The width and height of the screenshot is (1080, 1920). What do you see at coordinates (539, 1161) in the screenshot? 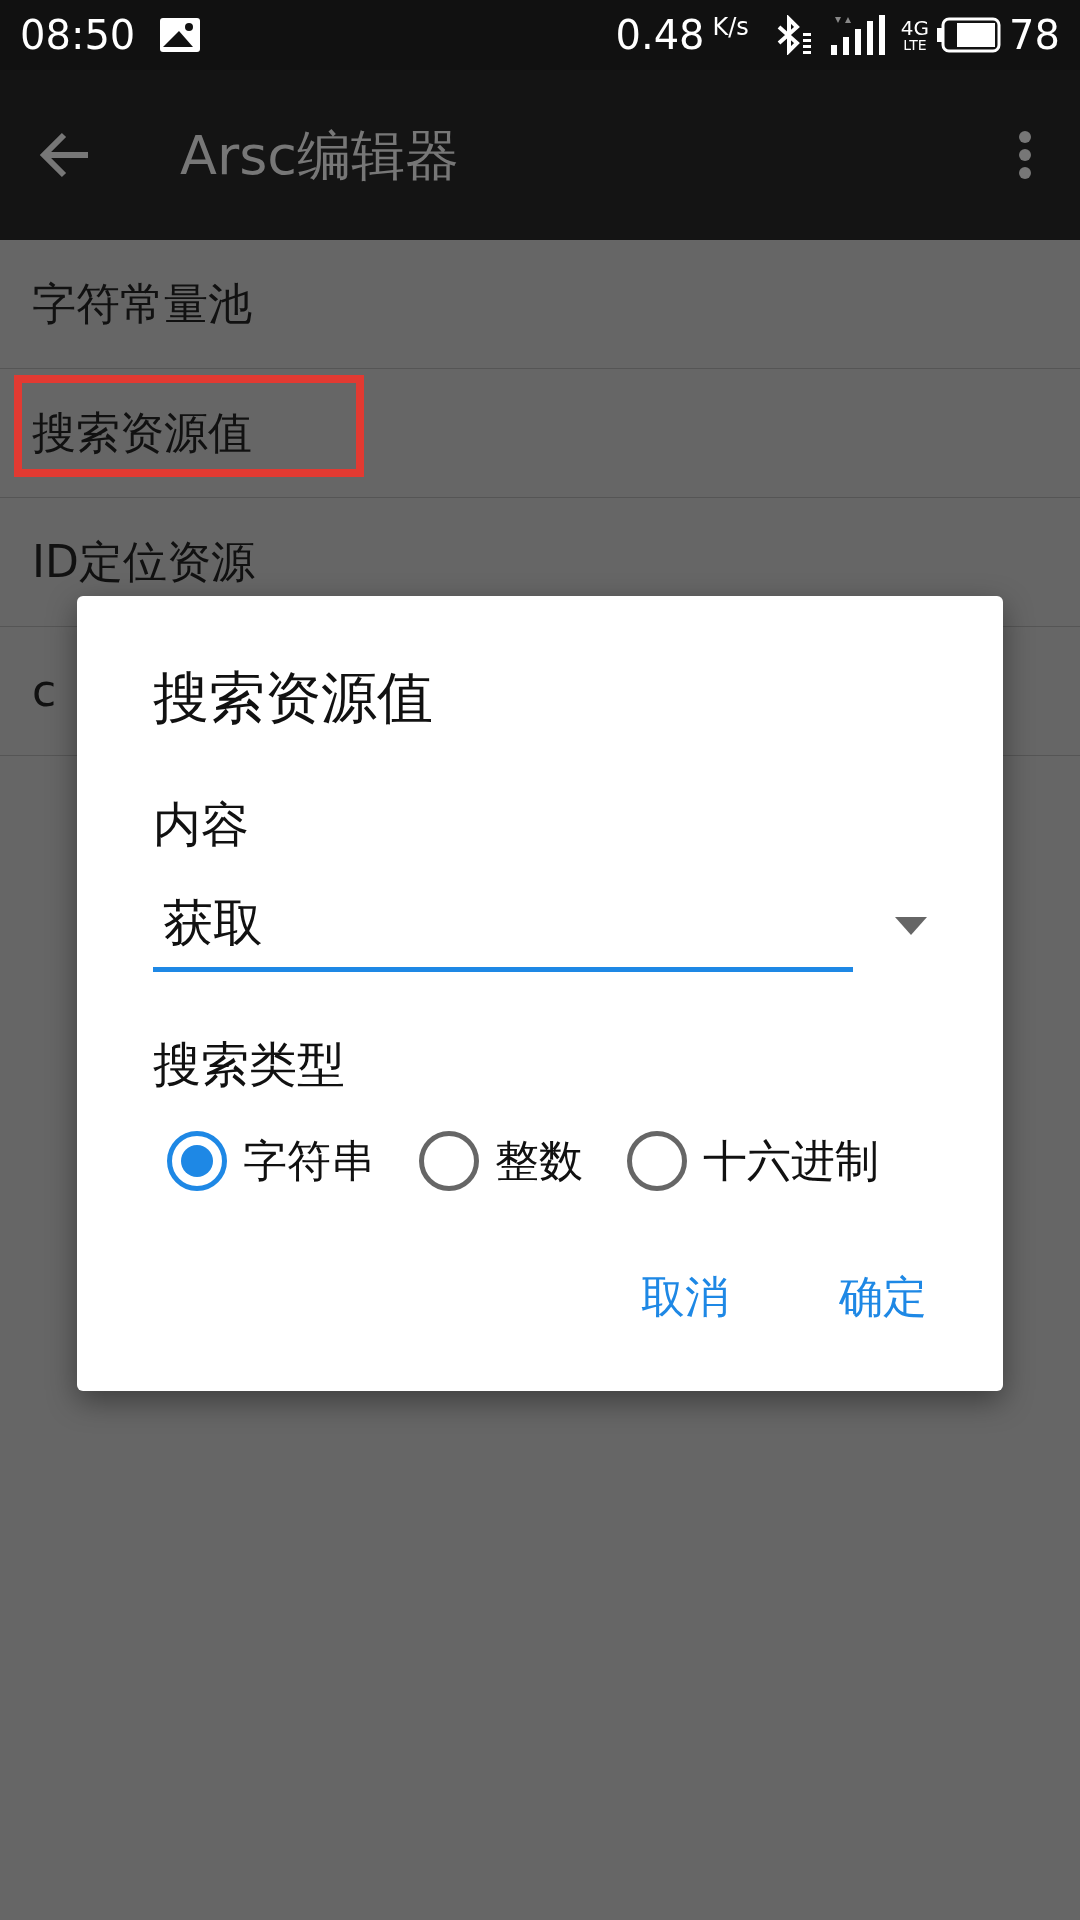
I see `radio-label: 整数` at bounding box center [539, 1161].